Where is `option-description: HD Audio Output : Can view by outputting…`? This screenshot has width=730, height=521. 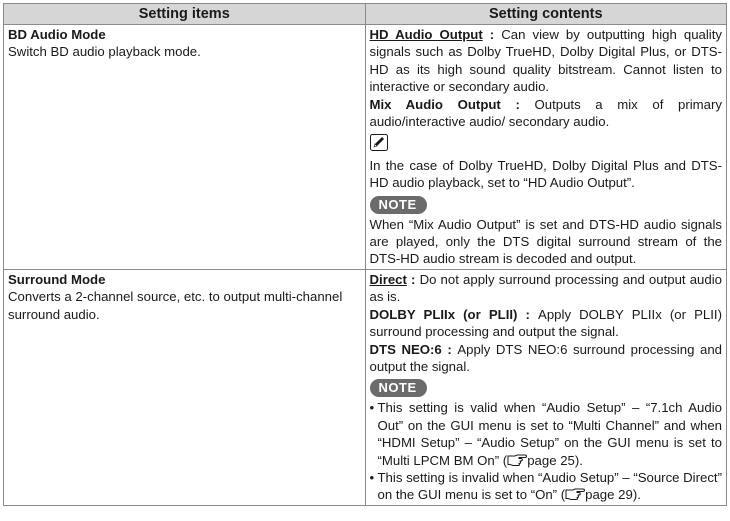
option-description: HD Audio Output : Can view by outputting… is located at coordinates (546, 61).